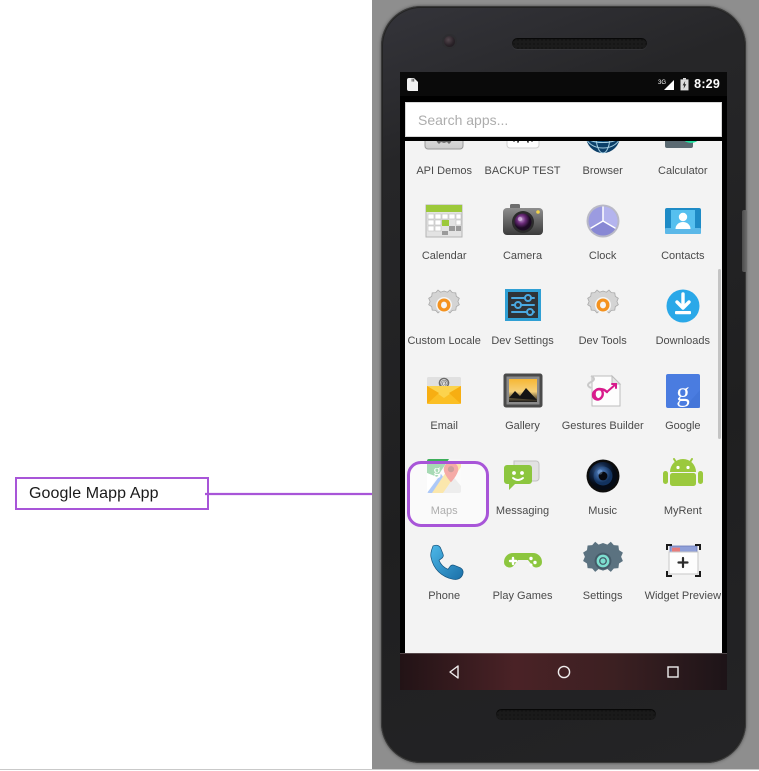  Describe the element at coordinates (523, 476) in the screenshot. I see `messaging-icon` at that location.